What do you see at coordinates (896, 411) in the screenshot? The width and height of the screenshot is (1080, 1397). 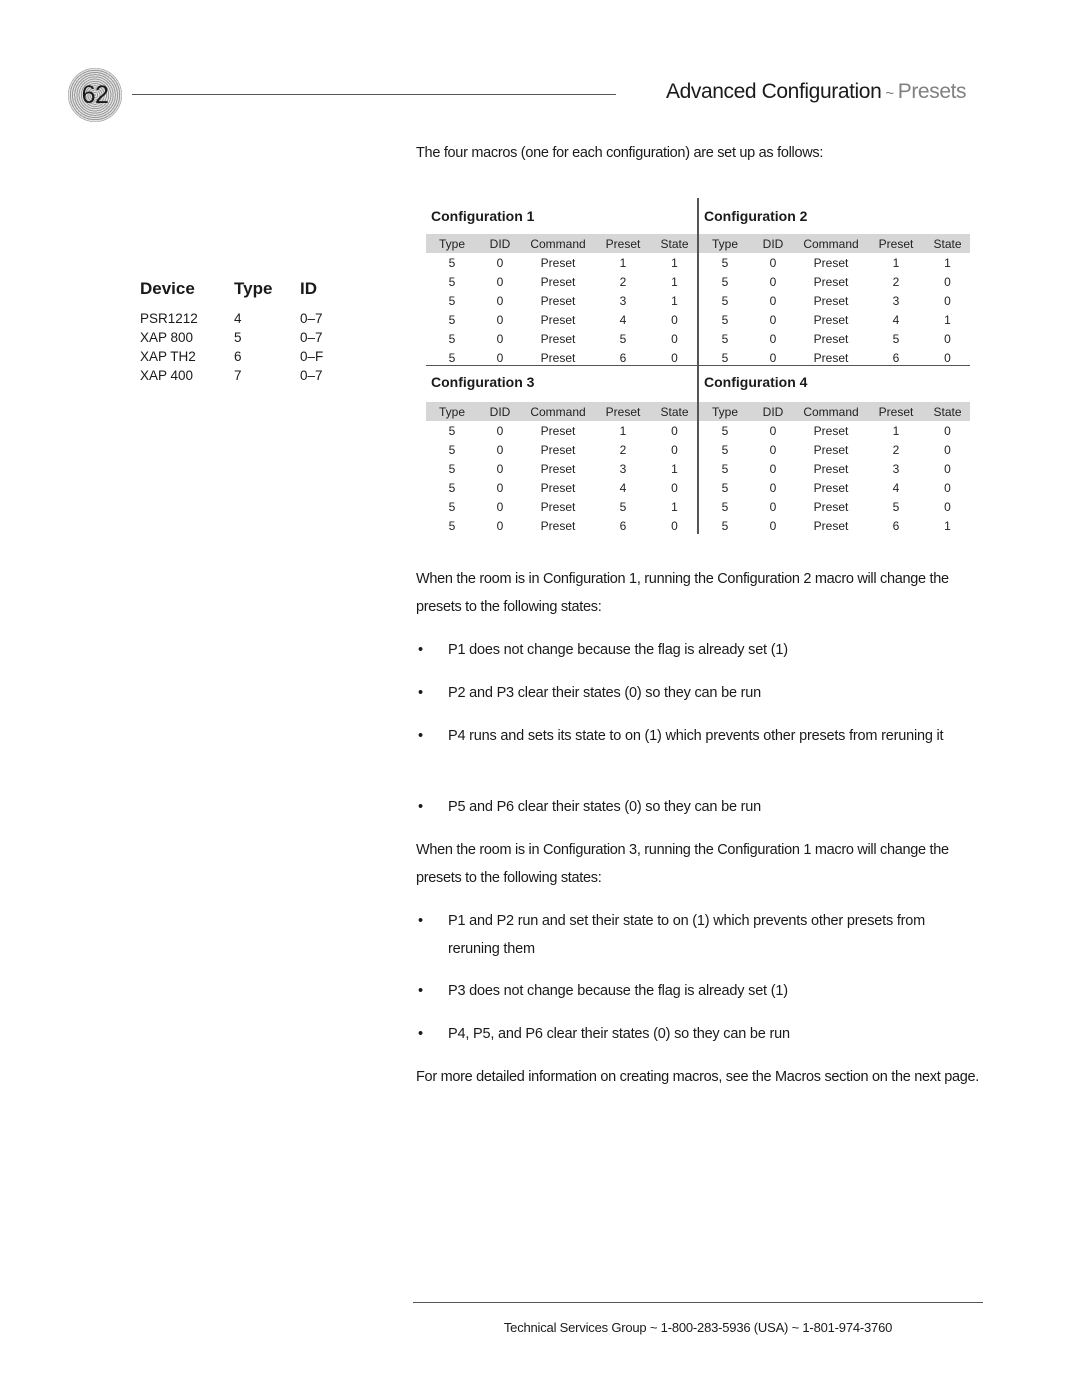 I see `config-column-header: Preset` at bounding box center [896, 411].